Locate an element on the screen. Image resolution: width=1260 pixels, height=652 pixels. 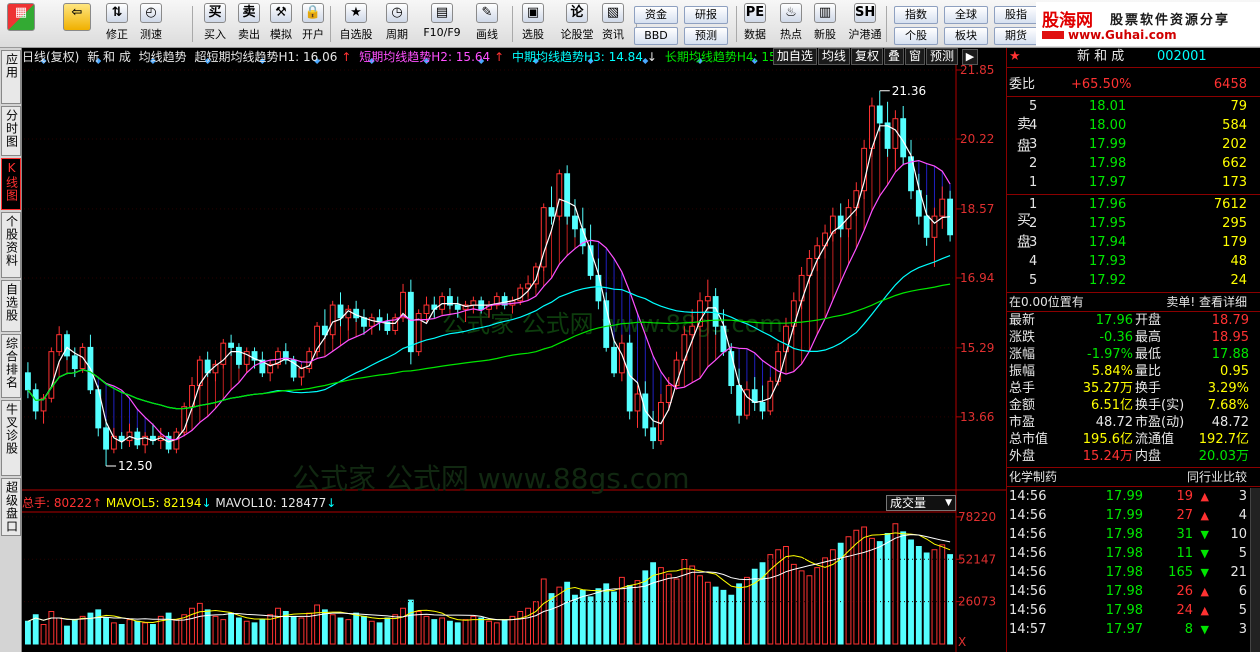
toolbar-small-button: 期货 is located at coordinates (1016, 36).